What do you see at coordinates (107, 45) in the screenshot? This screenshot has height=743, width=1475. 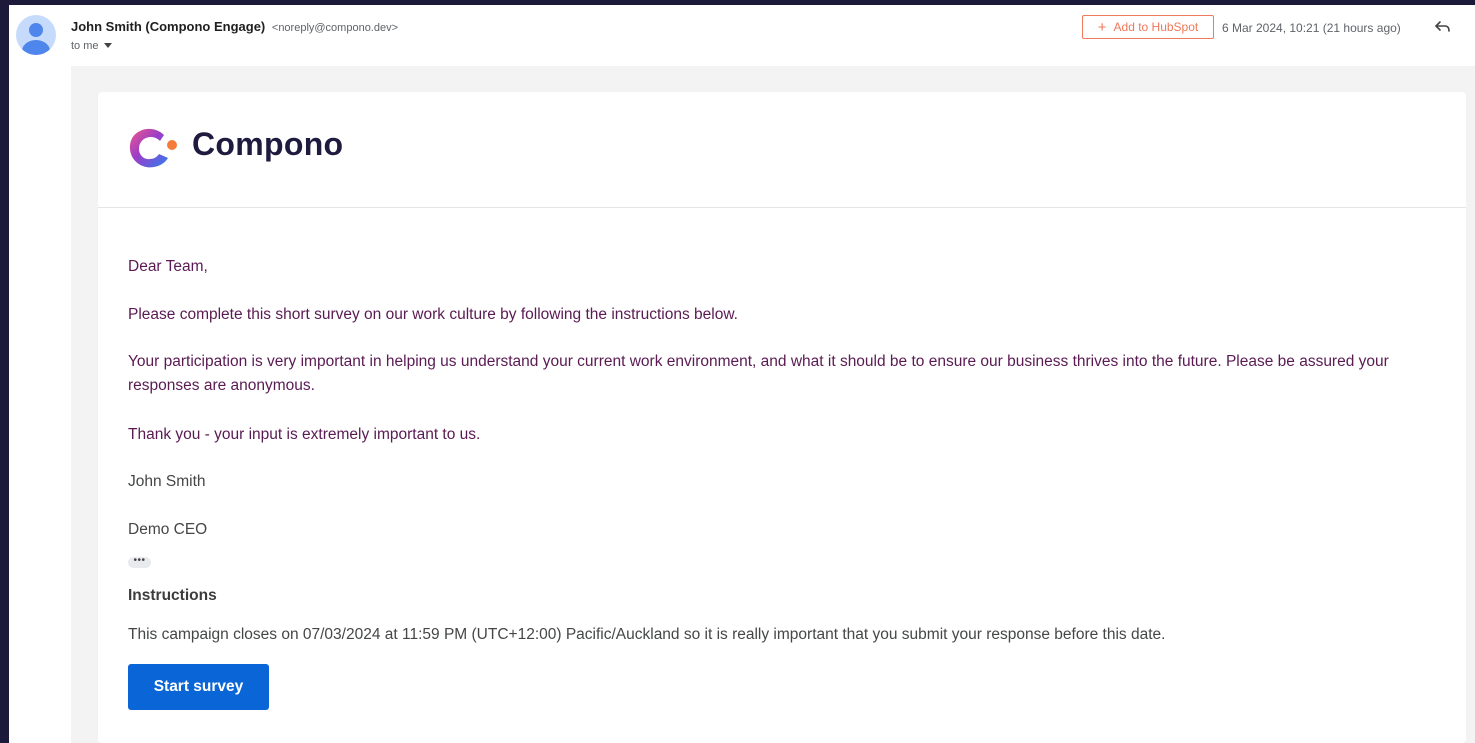 I see `caret-down-icon` at bounding box center [107, 45].